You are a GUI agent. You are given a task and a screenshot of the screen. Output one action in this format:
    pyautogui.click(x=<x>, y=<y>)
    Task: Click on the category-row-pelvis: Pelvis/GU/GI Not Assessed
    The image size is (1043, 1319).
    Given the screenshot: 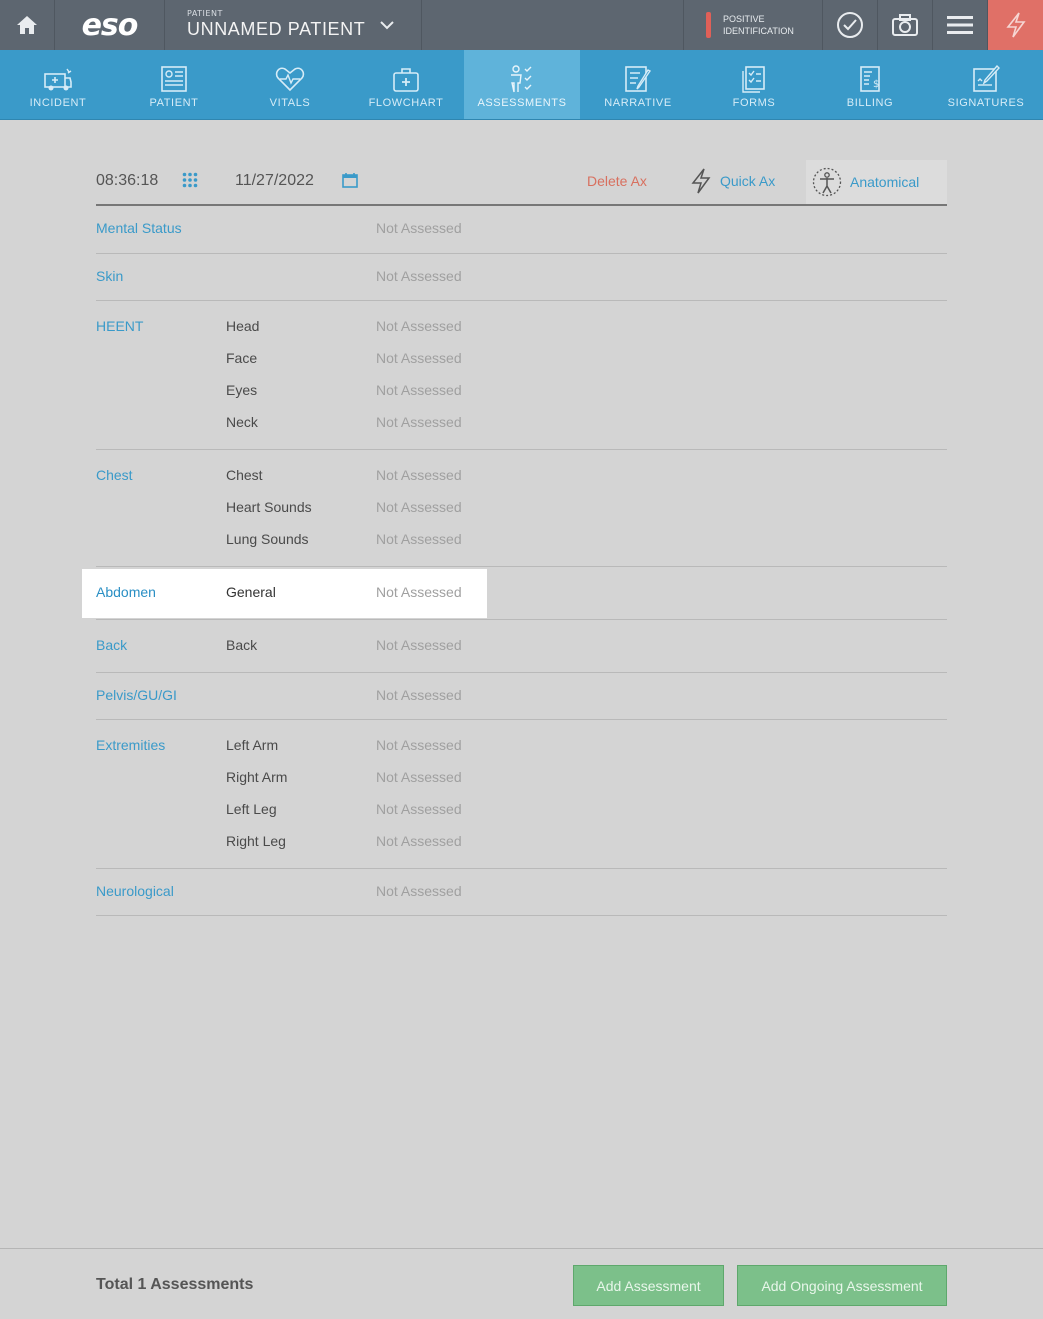 What is the action you would take?
    pyautogui.click(x=521, y=696)
    